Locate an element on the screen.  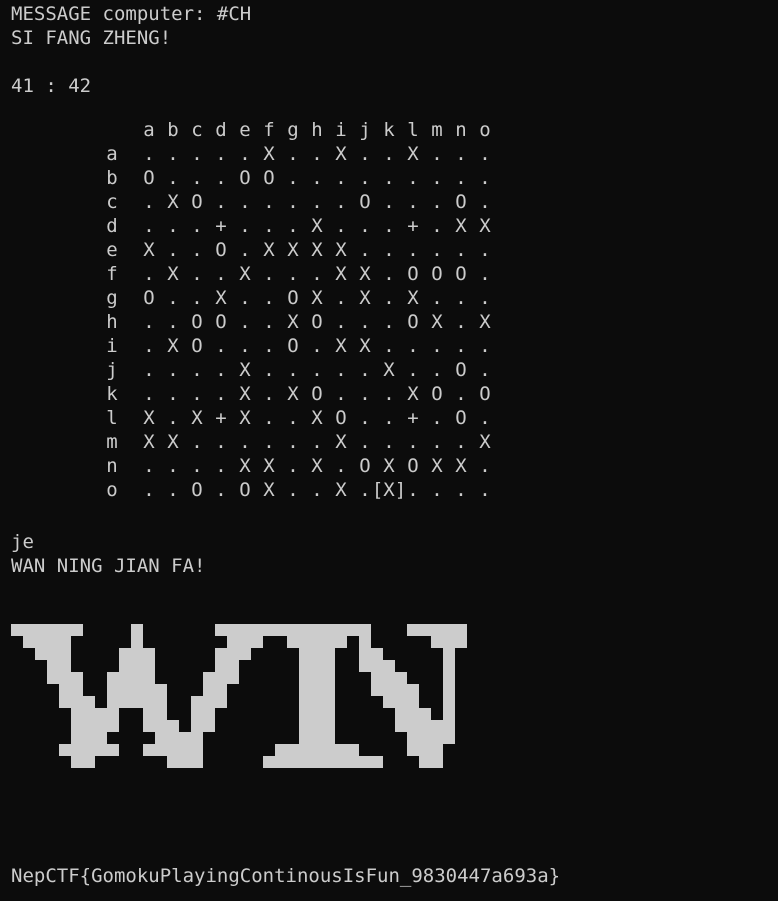
row-label: e is located at coordinates (112, 250).